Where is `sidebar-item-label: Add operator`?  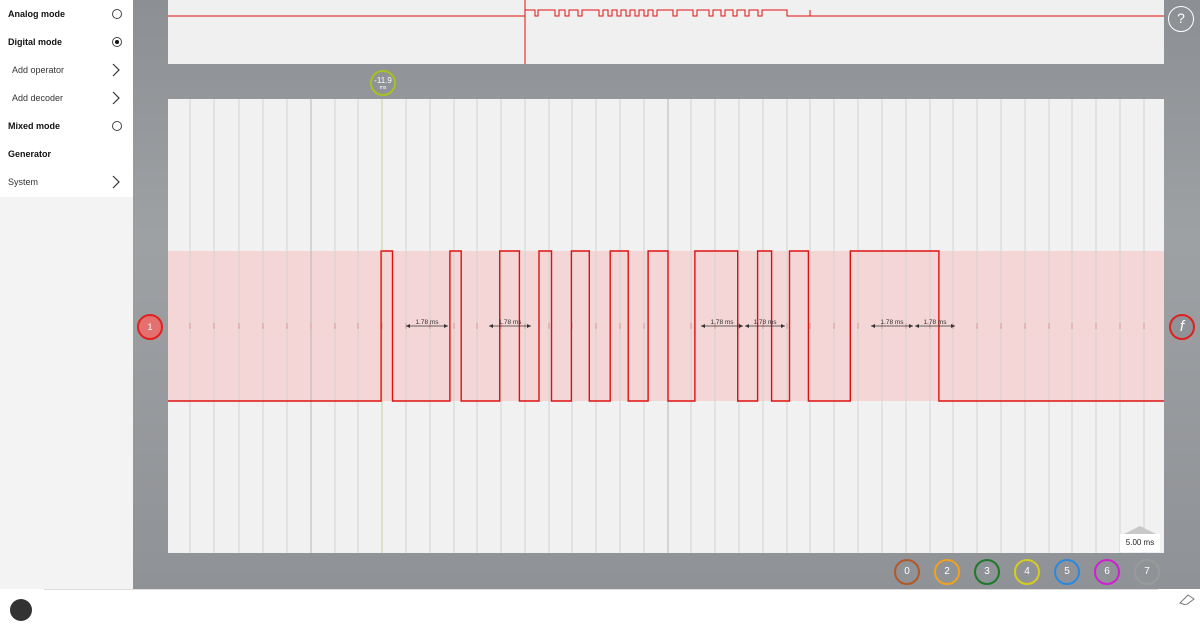 sidebar-item-label: Add operator is located at coordinates (38, 70).